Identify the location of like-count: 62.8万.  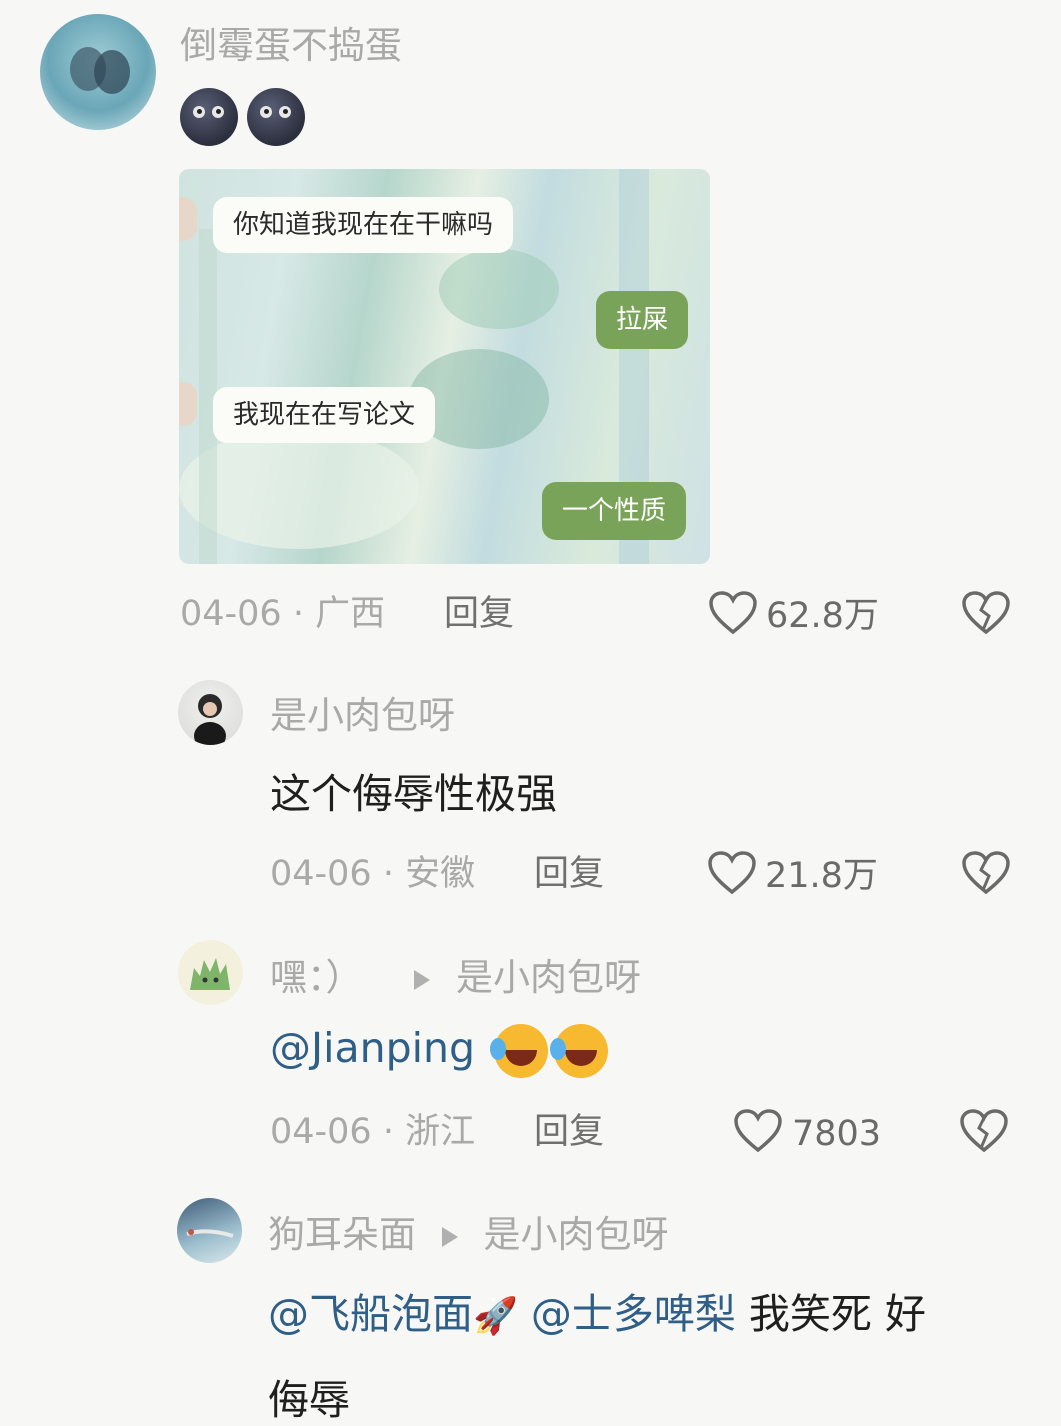
(822, 616).